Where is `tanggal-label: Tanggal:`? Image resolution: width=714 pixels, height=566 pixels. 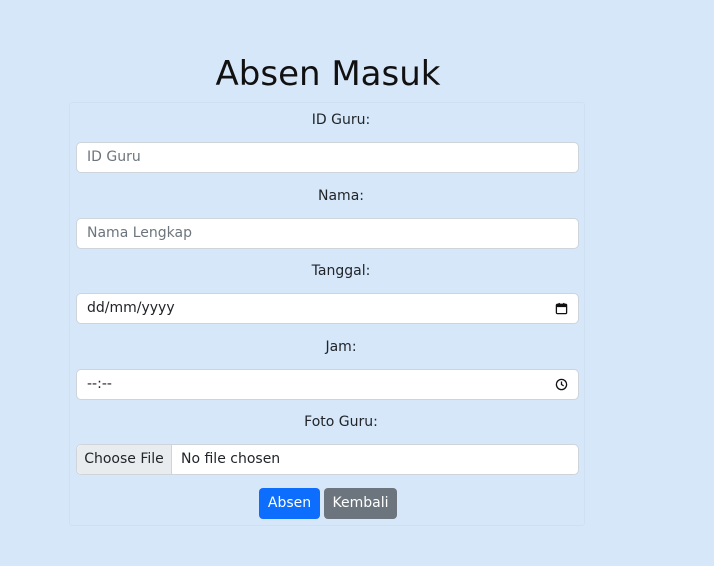 tanggal-label: Tanggal: is located at coordinates (341, 271).